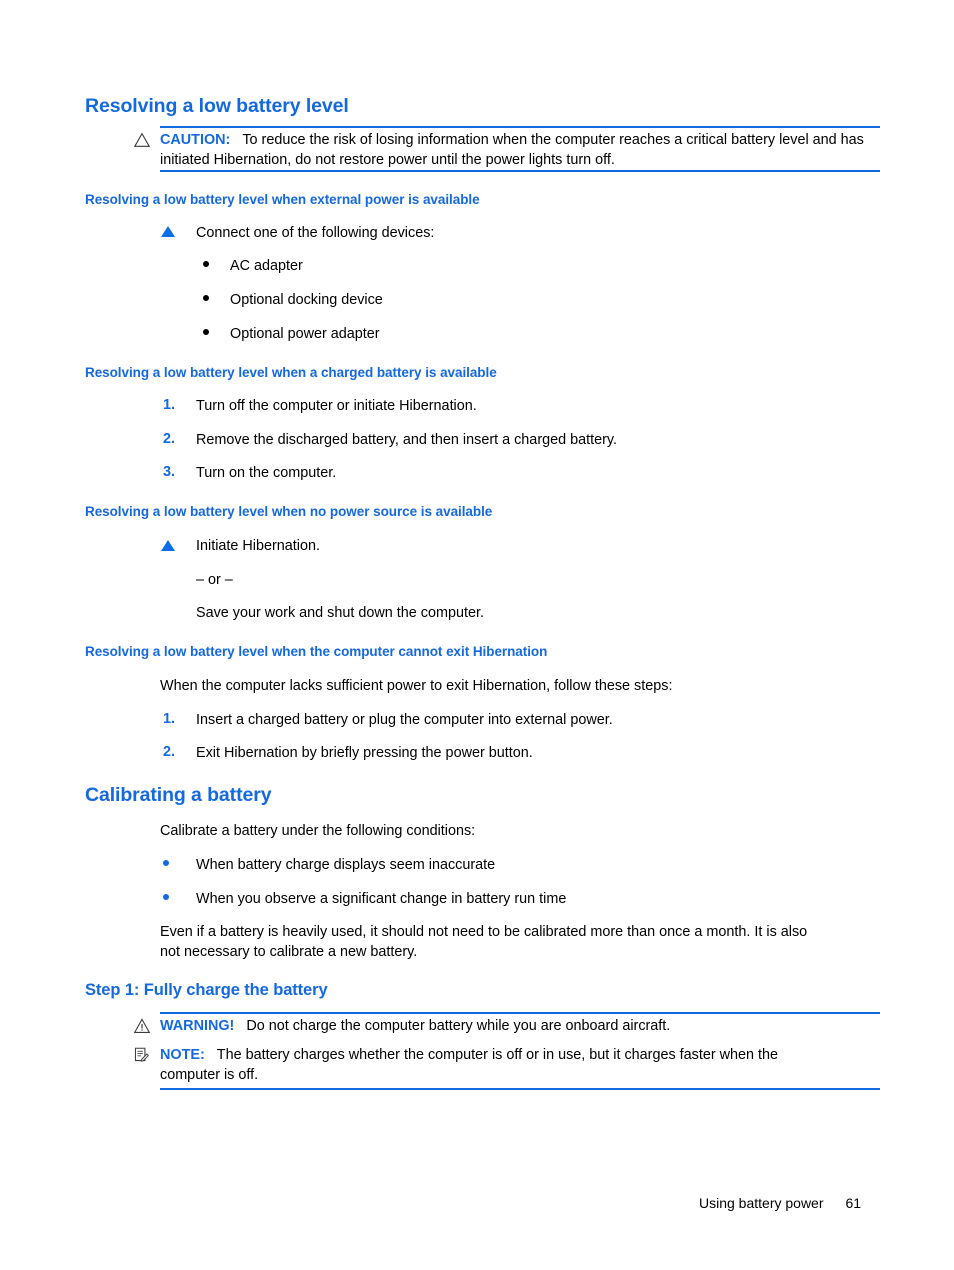 This screenshot has height=1270, width=954. Describe the element at coordinates (521, 1076) in the screenshot. I see `note-text-line2-wrap: computer is off.` at that location.